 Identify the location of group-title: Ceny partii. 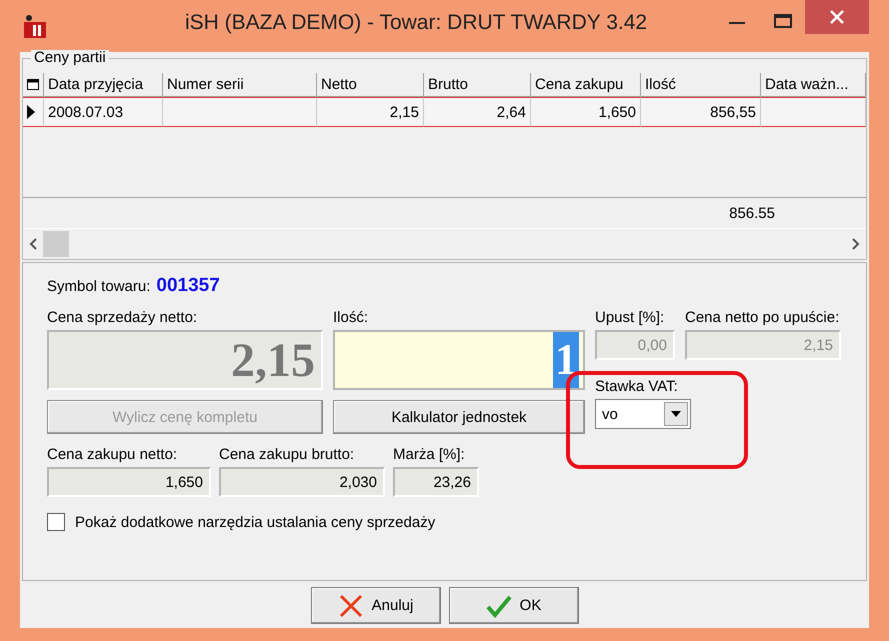
(70, 58).